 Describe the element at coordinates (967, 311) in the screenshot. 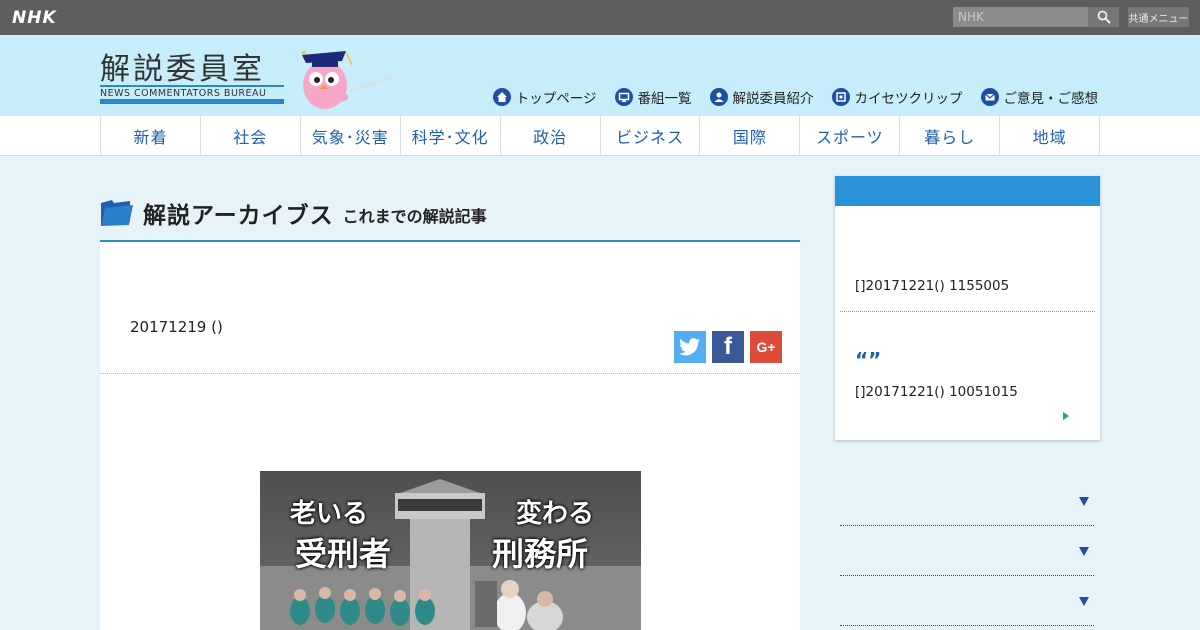

I see `sidebar-divider` at that location.